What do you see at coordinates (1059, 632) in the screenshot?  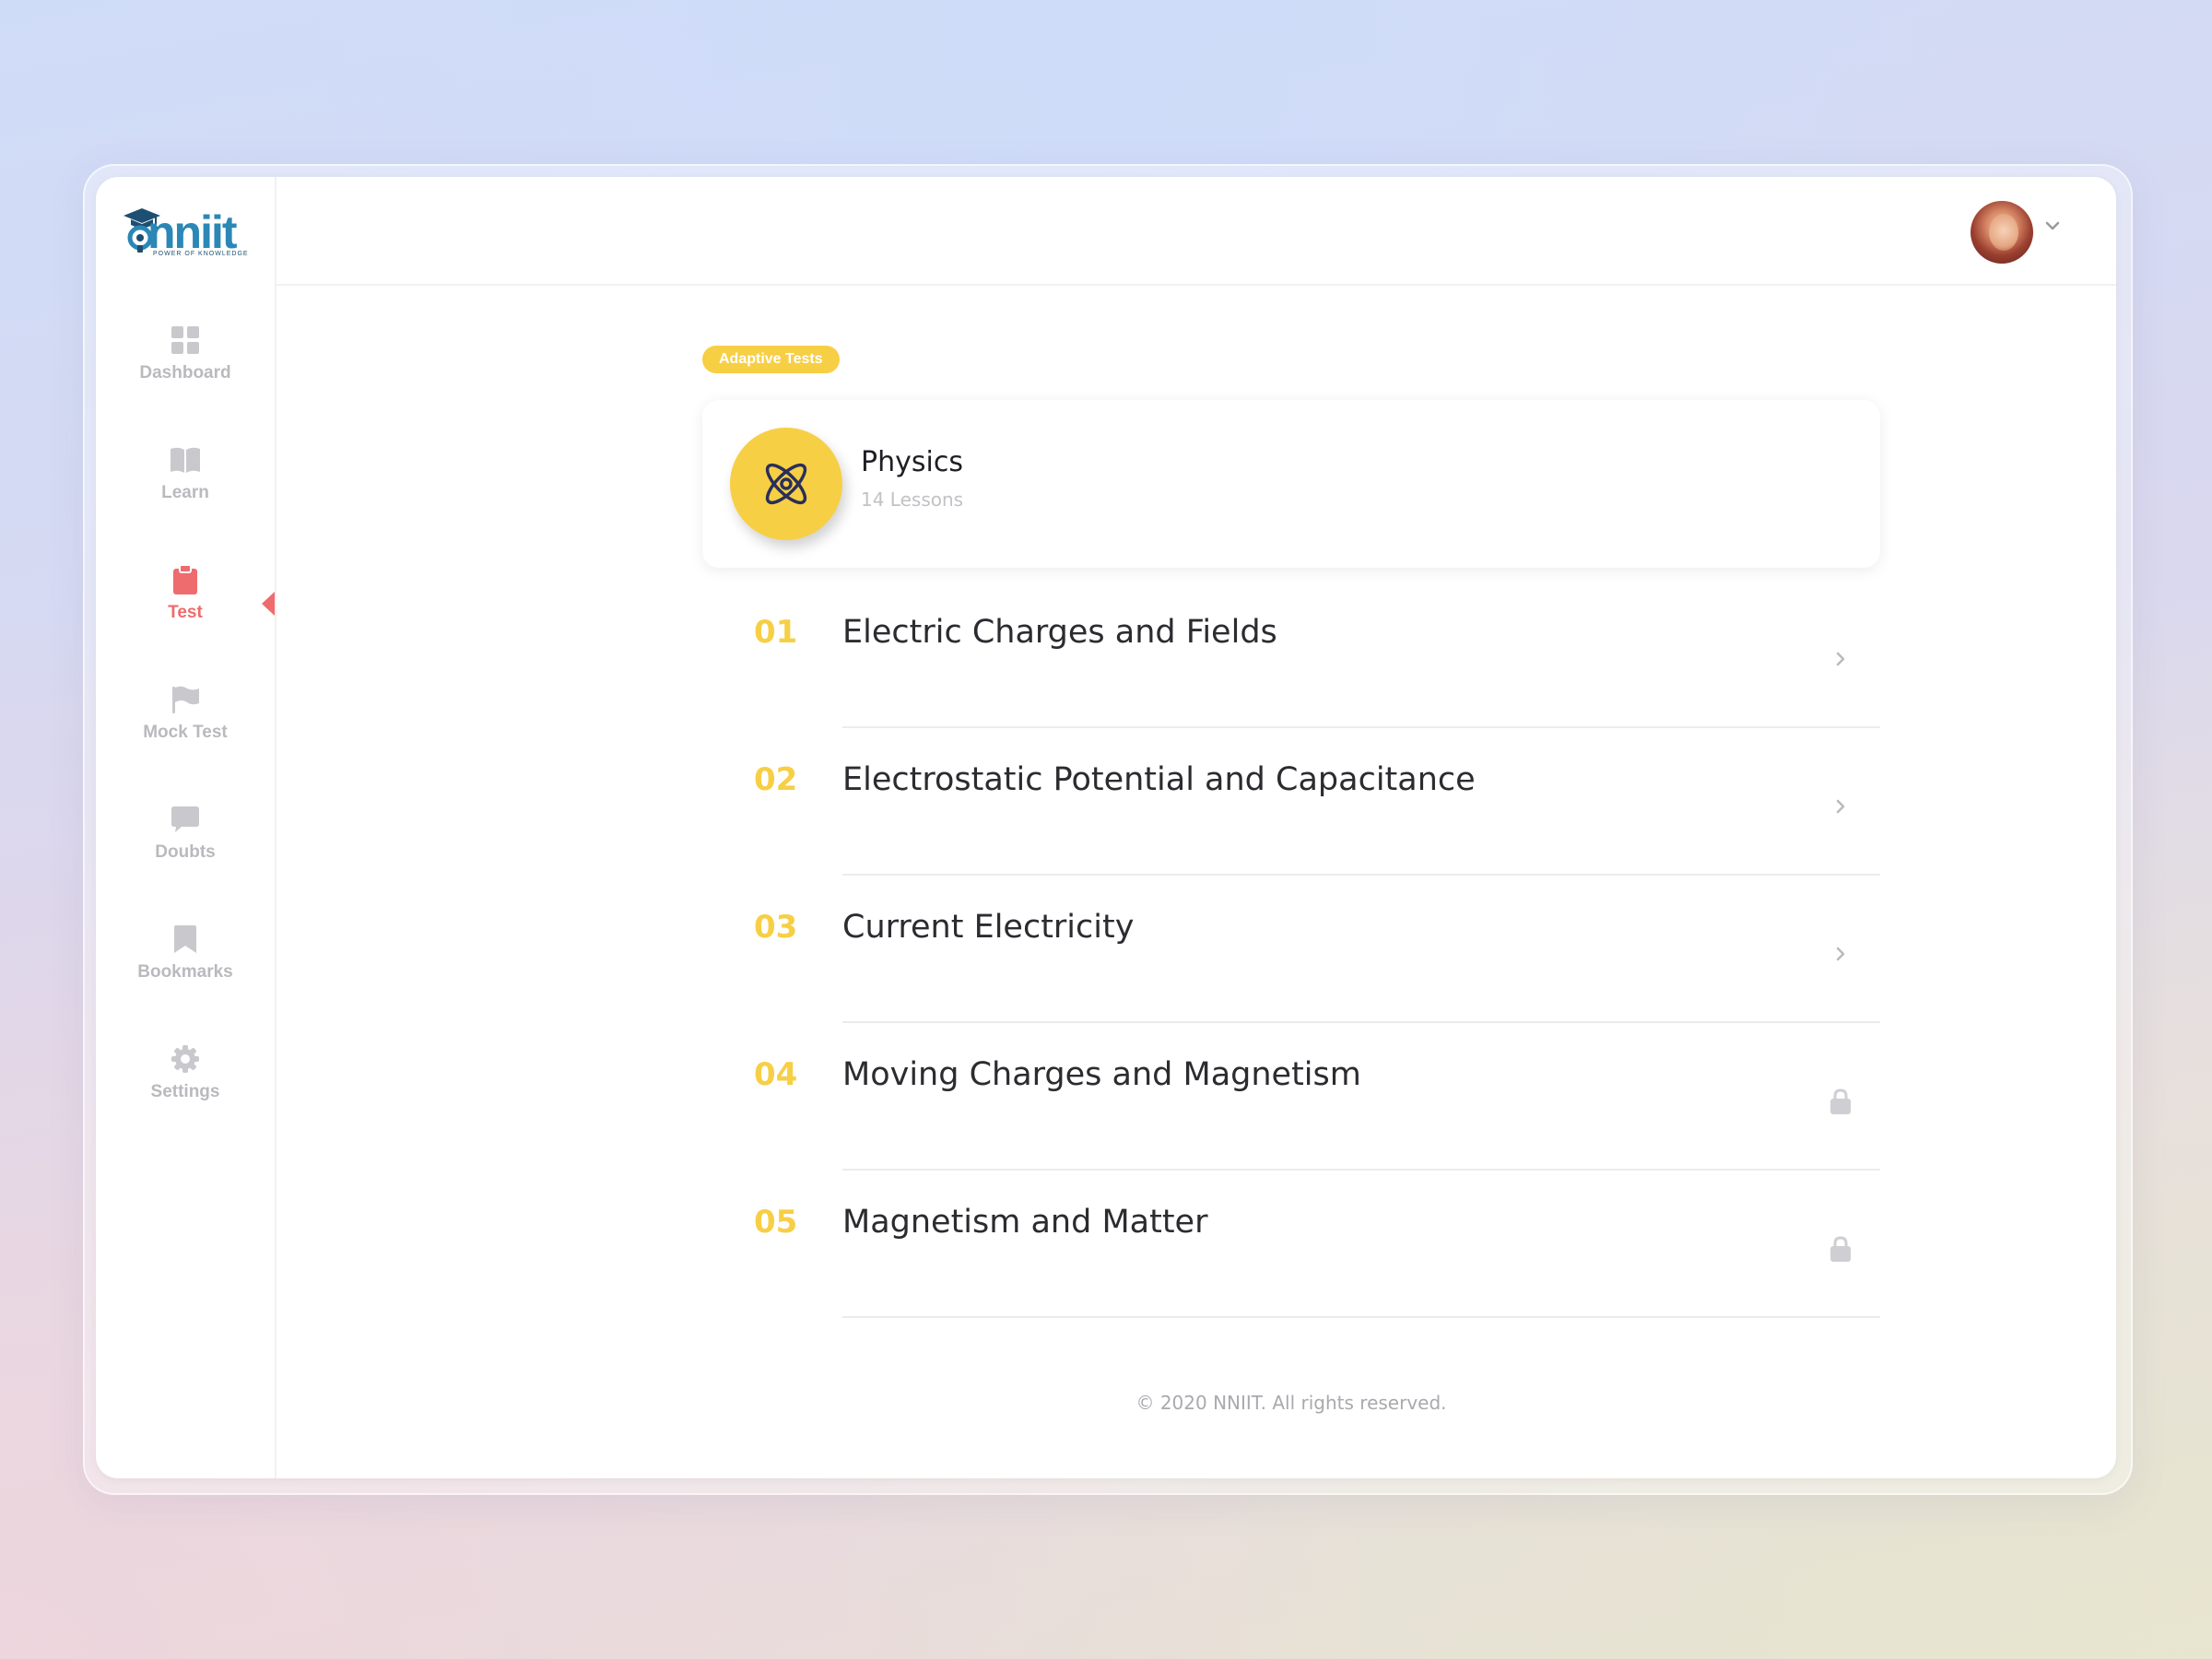 I see `chapter-title: Electric Charges and Fields` at bounding box center [1059, 632].